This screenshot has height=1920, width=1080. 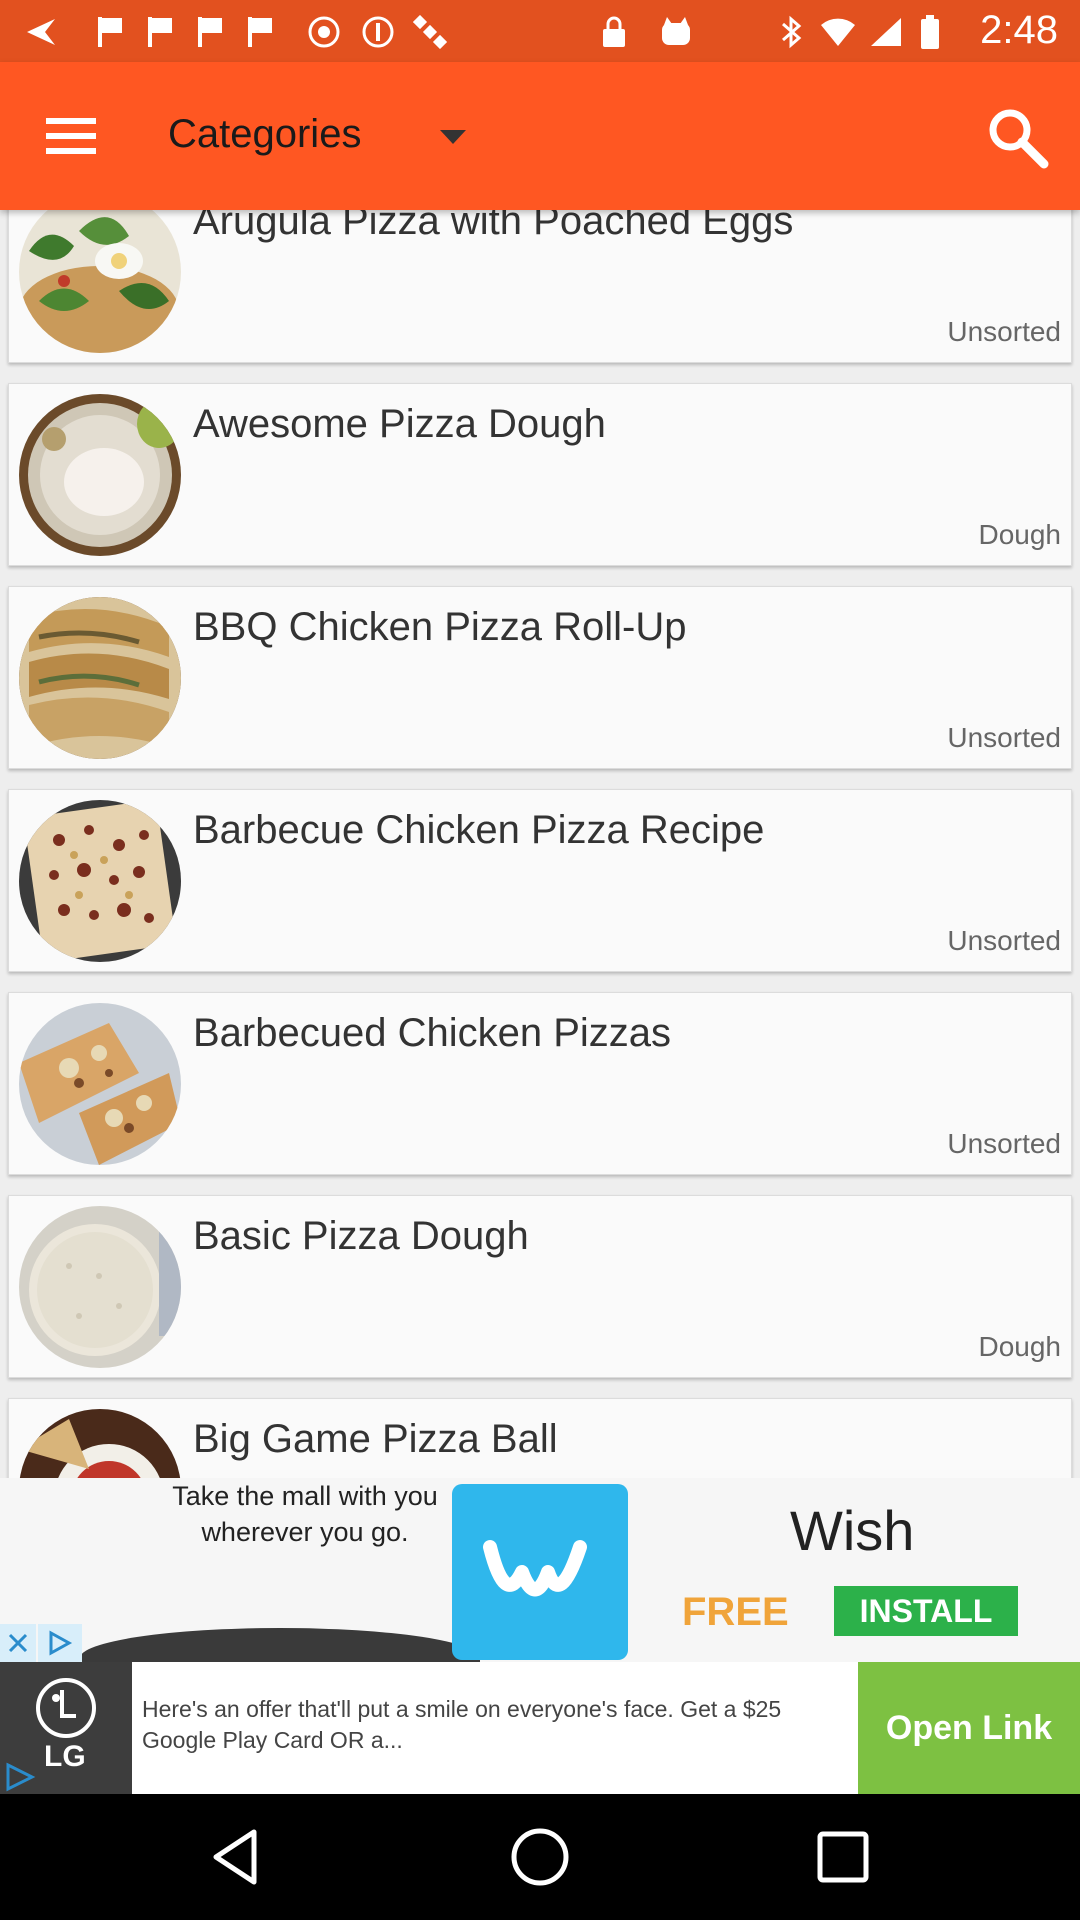 I want to click on ad-brand: Wish, so click(x=852, y=1530).